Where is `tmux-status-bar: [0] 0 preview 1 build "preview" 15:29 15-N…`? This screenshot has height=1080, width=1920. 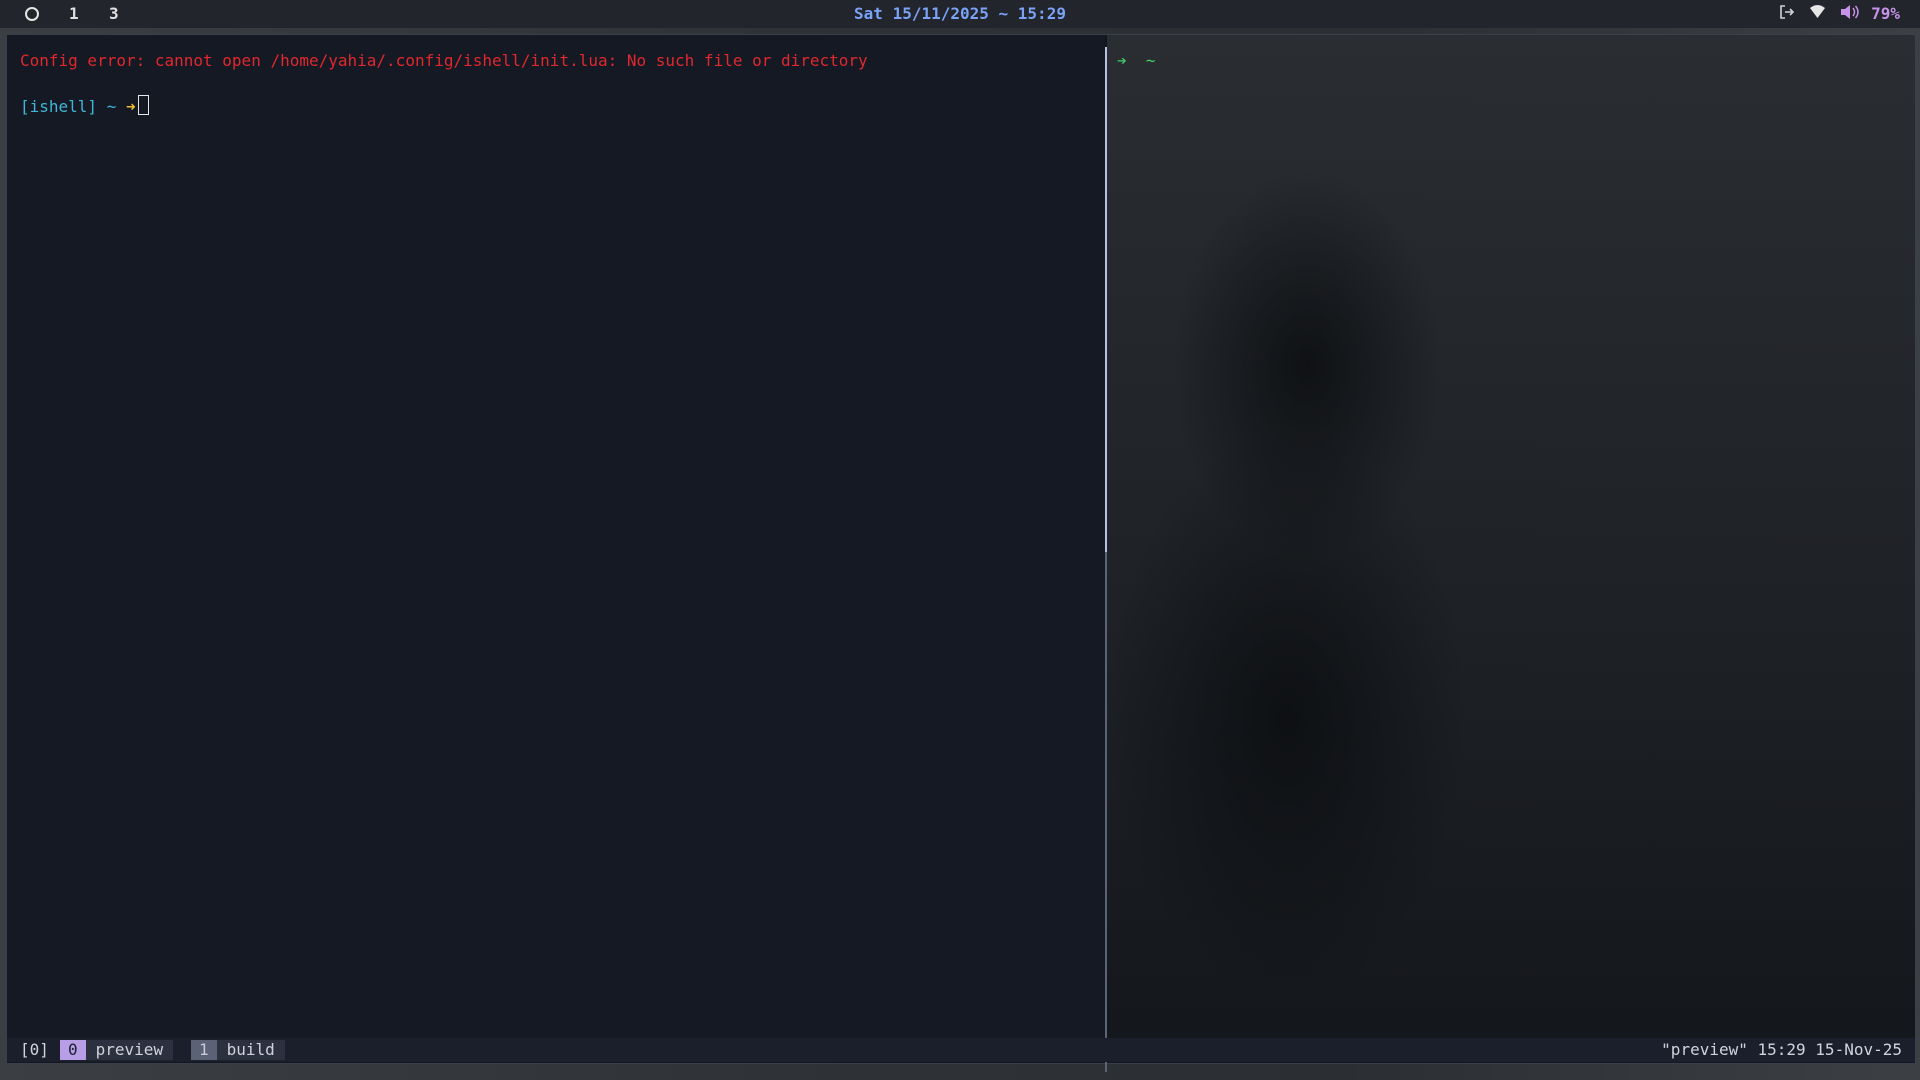
tmux-status-bar: [0] 0 preview 1 build "preview" 15:29 15-N… is located at coordinates (961, 1050).